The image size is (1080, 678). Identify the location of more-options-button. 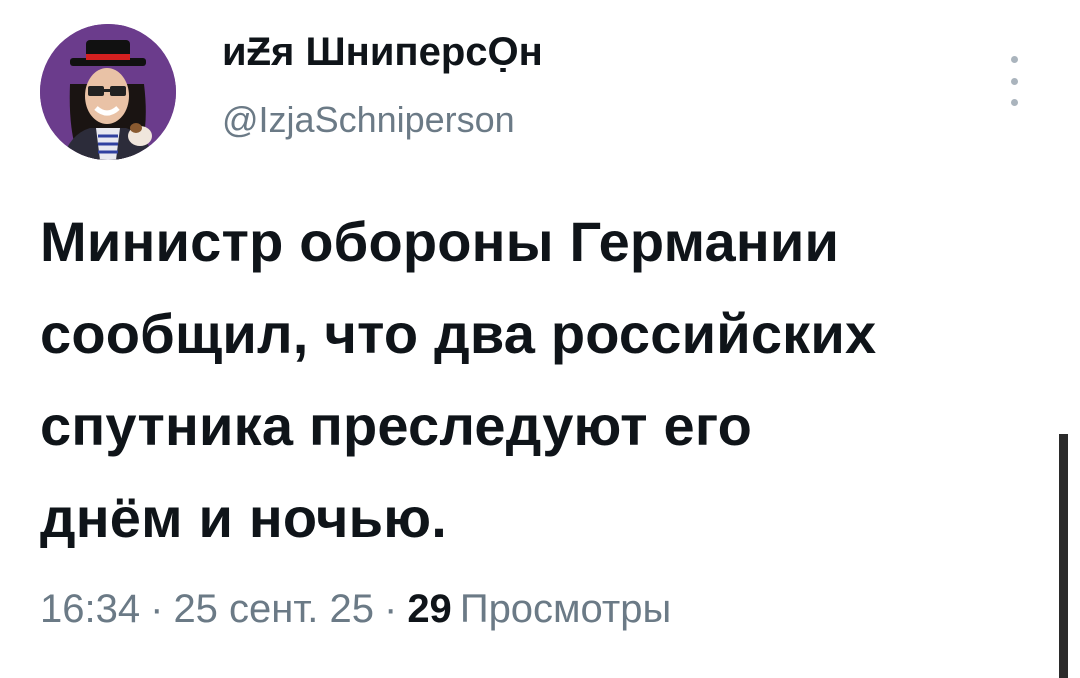
(1014, 81).